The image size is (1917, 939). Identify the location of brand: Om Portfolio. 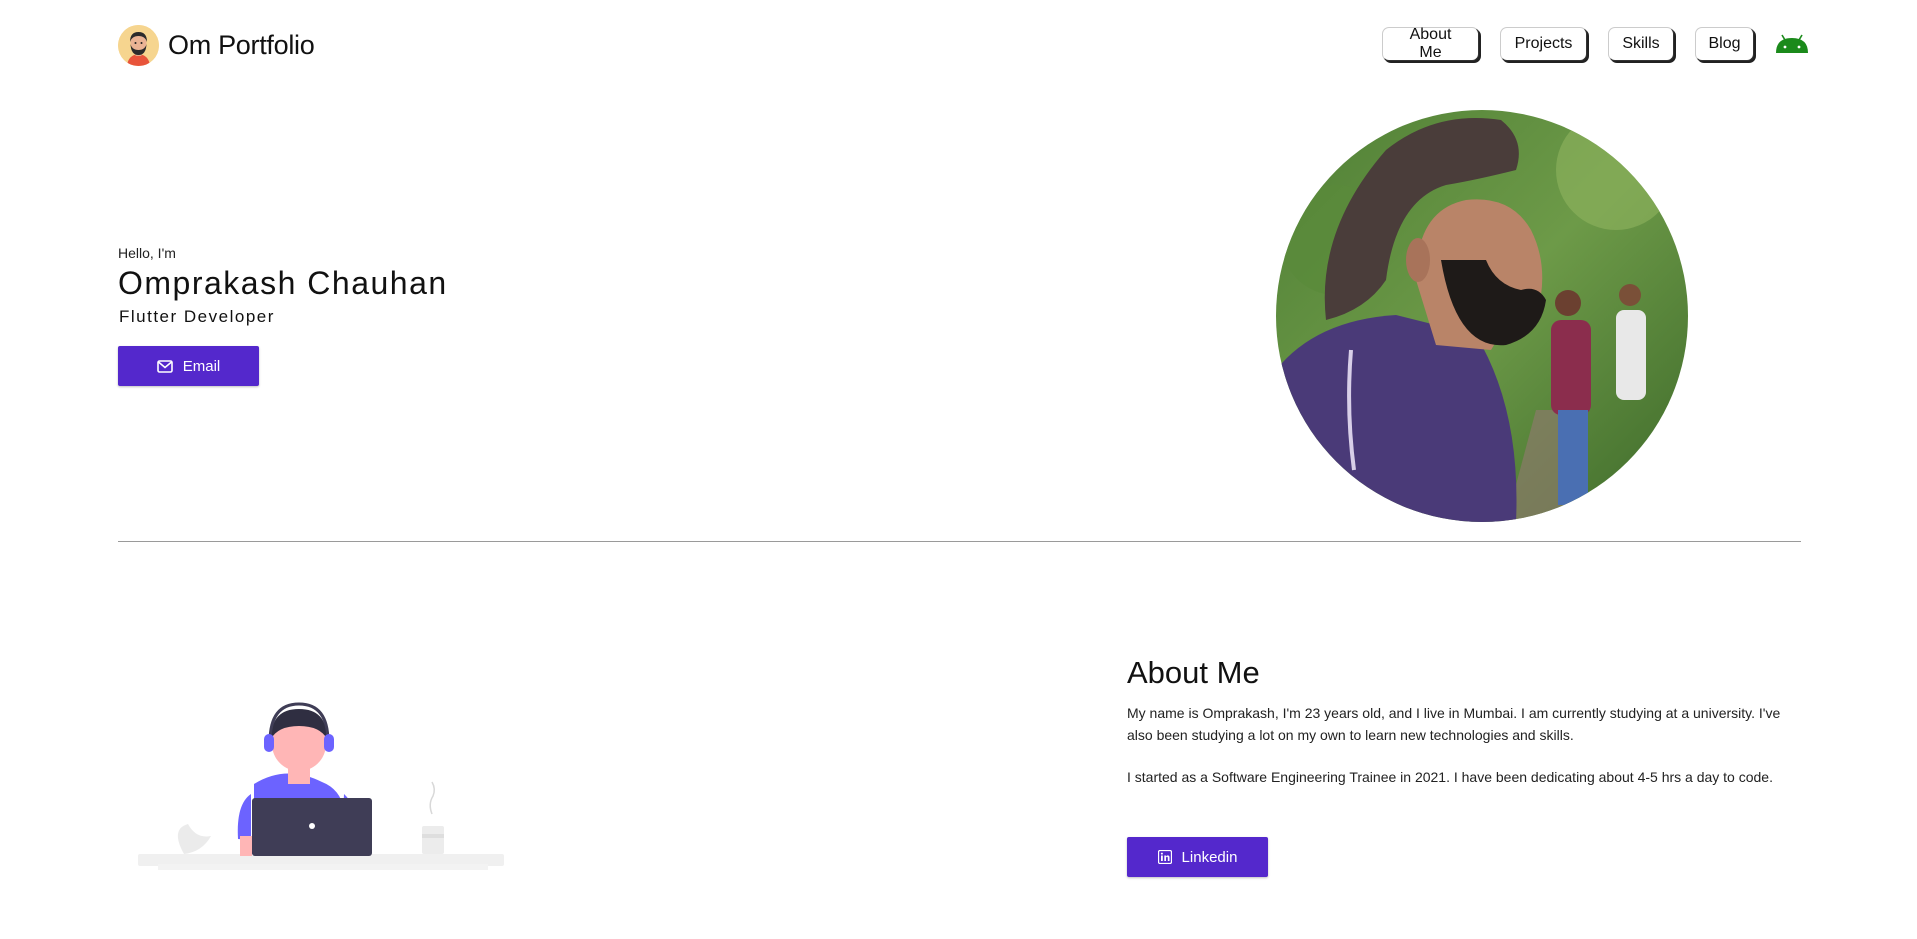
(216, 45).